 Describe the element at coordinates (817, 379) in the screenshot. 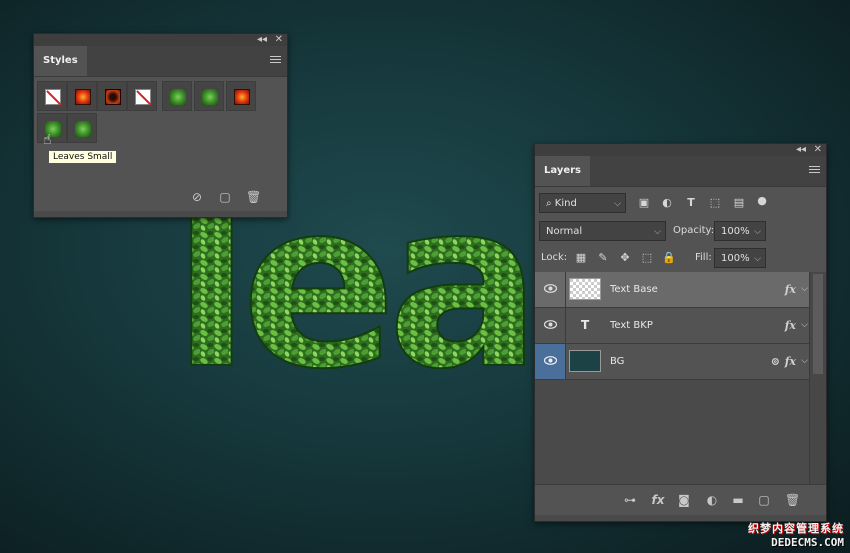

I see `layers-scrollbar` at that location.